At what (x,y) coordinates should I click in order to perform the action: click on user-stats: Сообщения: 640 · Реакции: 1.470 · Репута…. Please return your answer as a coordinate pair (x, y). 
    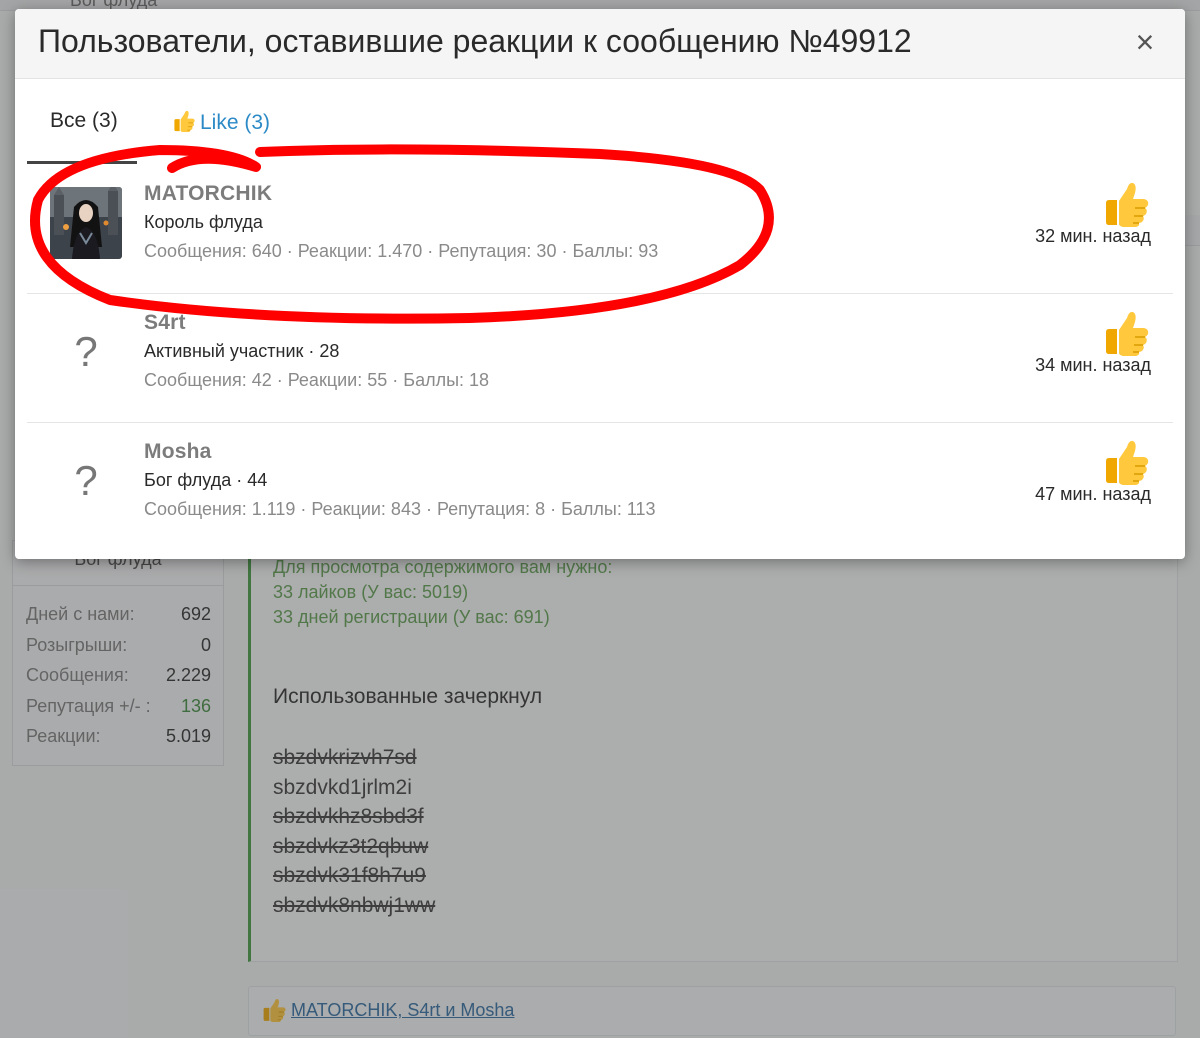
    Looking at the image, I should click on (401, 251).